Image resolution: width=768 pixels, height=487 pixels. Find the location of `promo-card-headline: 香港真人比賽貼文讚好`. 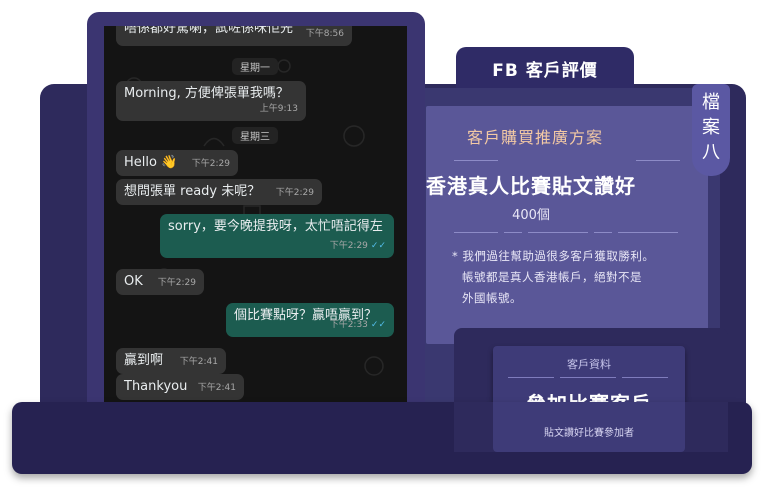

promo-card-headline: 香港真人比賽貼文讚好 is located at coordinates (531, 186).